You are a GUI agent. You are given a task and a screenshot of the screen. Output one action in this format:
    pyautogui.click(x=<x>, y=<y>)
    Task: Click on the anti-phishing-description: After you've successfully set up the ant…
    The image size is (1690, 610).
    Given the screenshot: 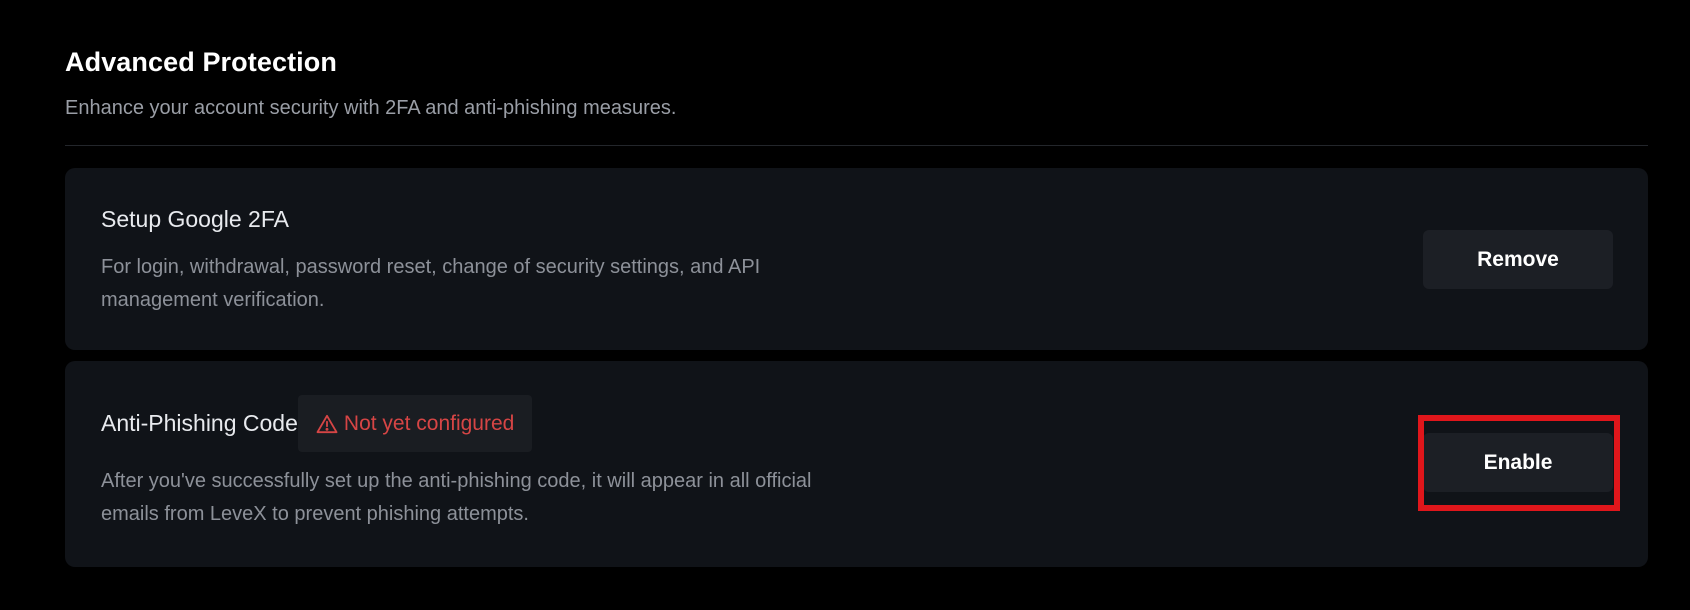 What is the action you would take?
    pyautogui.click(x=456, y=497)
    